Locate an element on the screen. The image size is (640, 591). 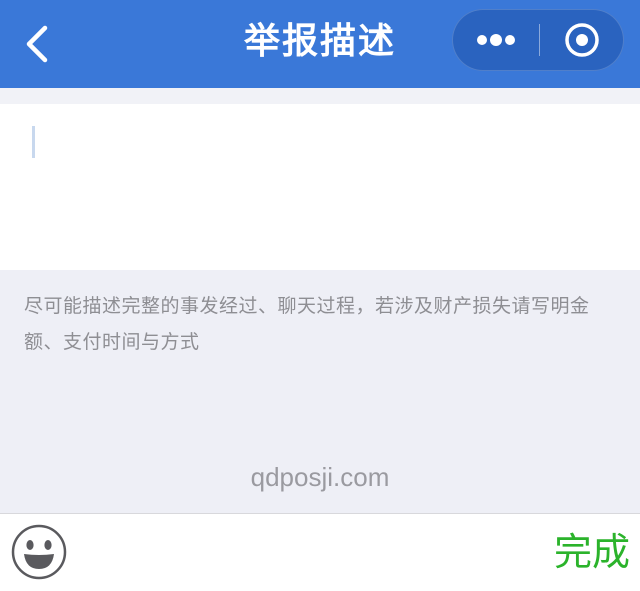
smiley-face-icon is located at coordinates (39, 552).